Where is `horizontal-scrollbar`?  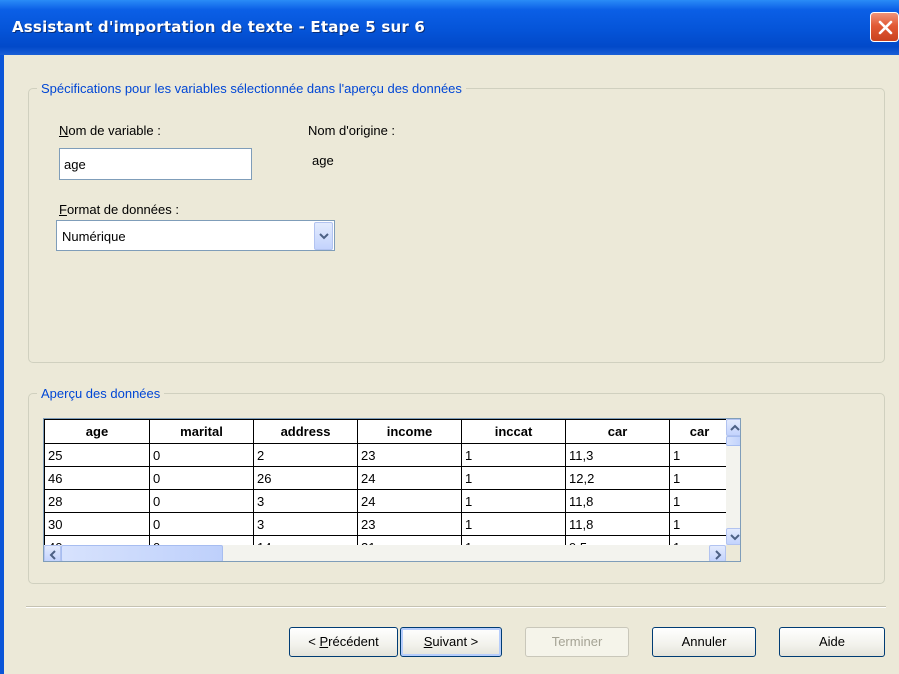 horizontal-scrollbar is located at coordinates (385, 553).